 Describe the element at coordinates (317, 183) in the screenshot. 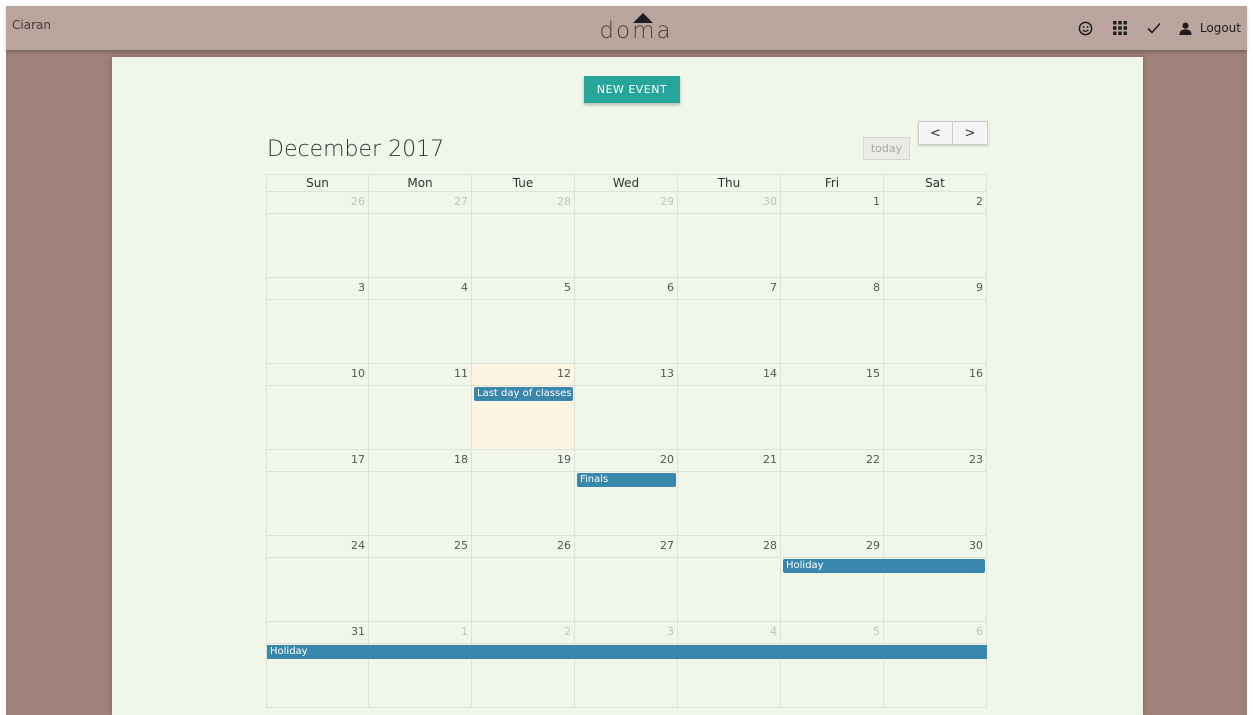

I see `day-of-week-sun: Sun` at that location.